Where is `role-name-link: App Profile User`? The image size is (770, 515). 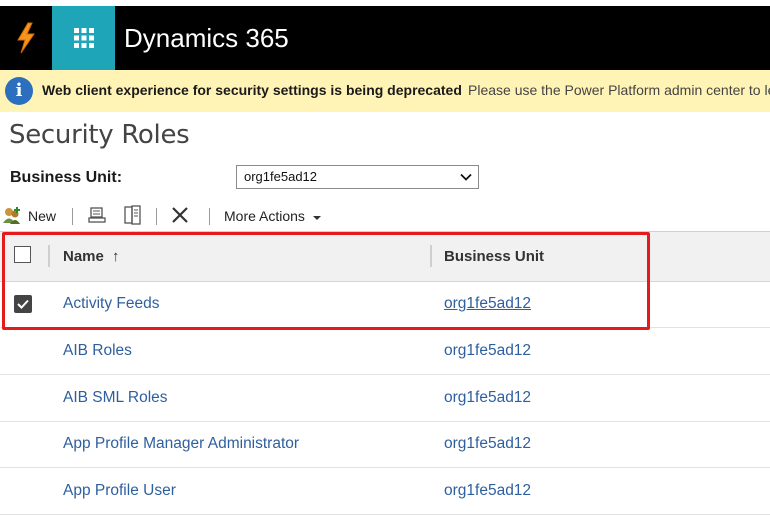 role-name-link: App Profile User is located at coordinates (119, 491).